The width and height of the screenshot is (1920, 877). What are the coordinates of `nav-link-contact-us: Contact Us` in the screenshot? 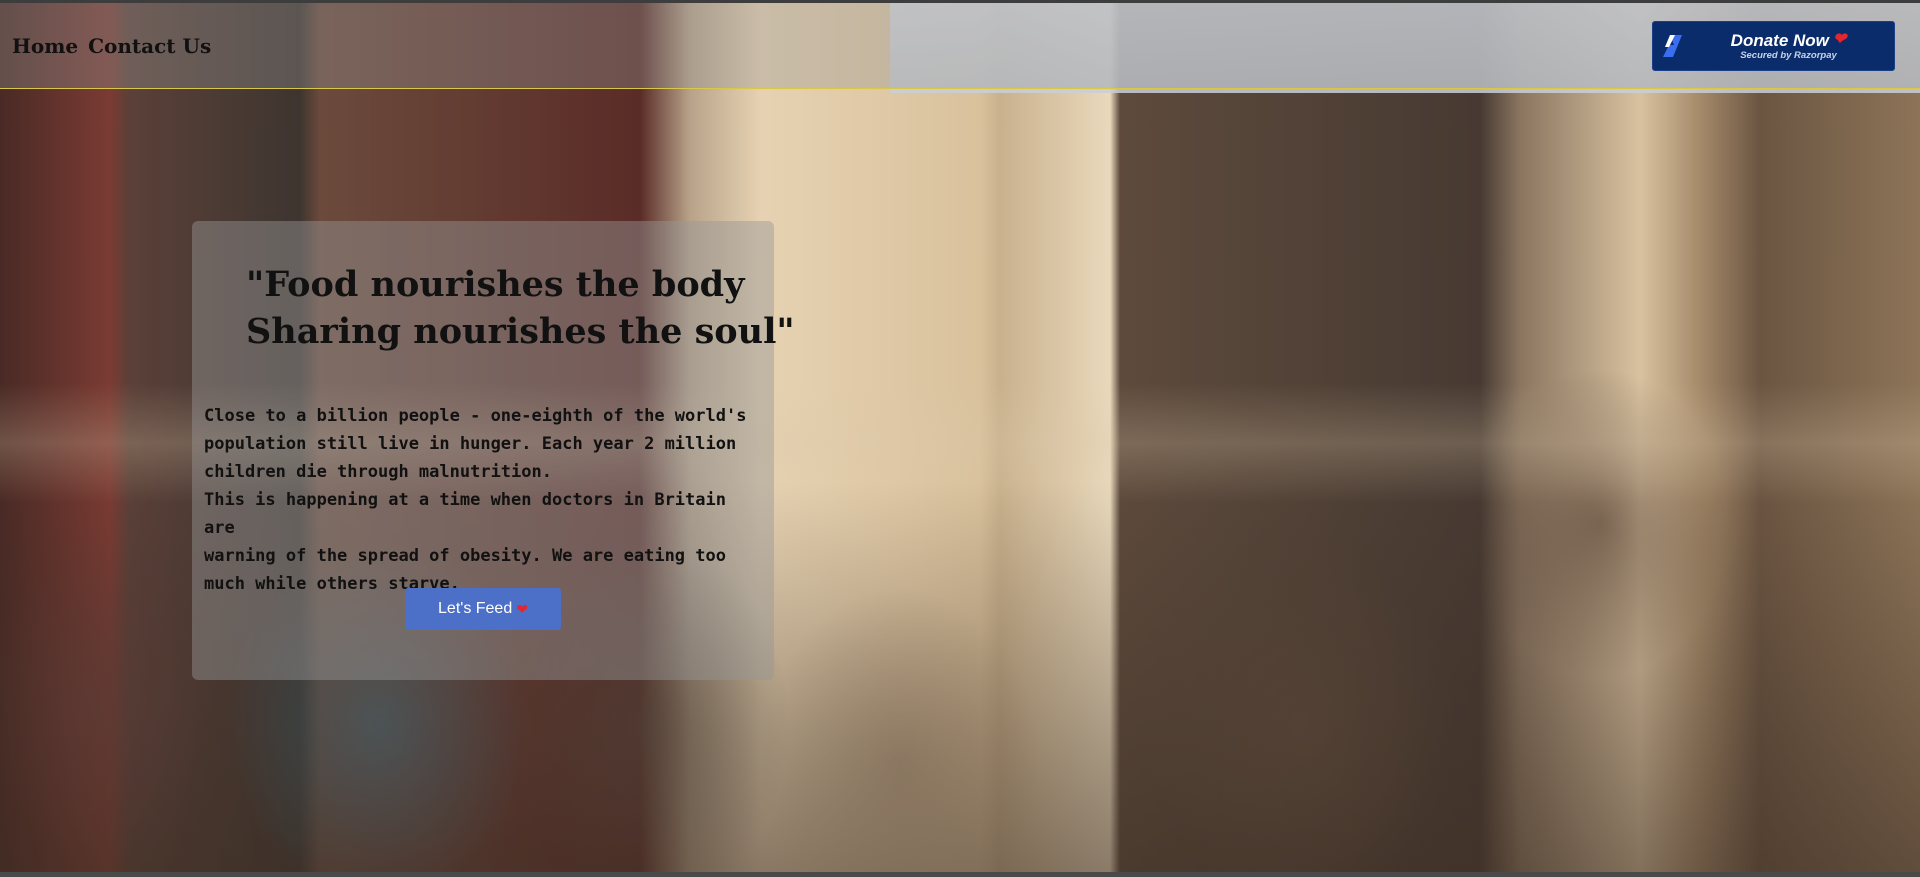 It's located at (149, 46).